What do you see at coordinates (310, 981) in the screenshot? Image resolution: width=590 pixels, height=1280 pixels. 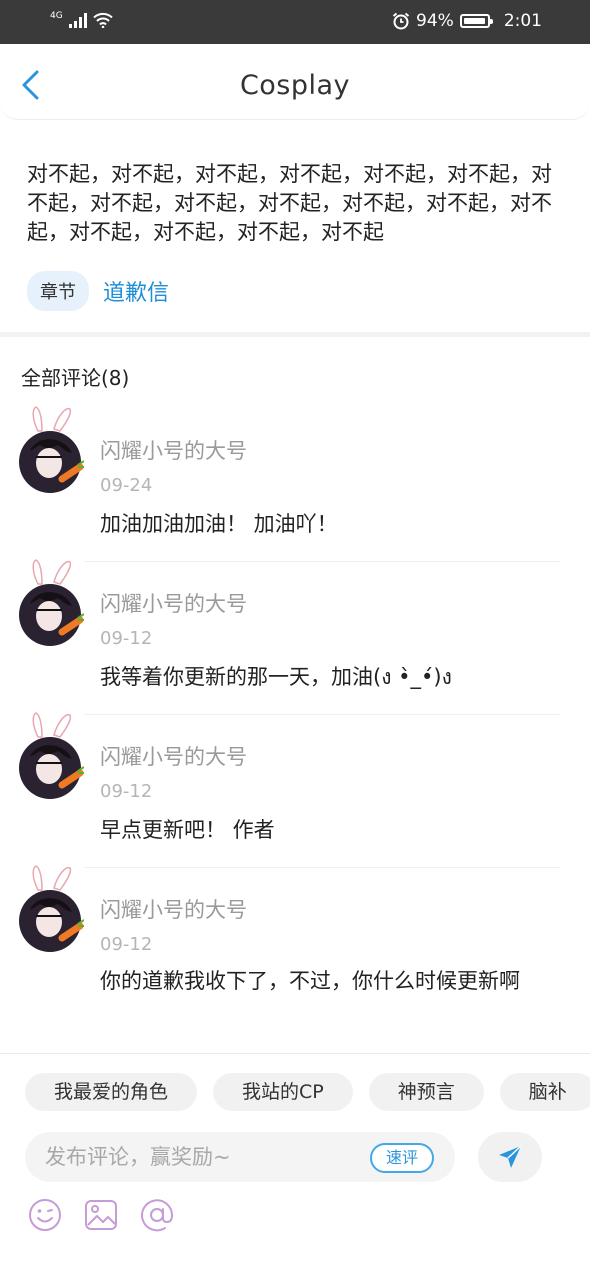 I see `comment-text: 你的道歉我收下了，不过，你什么时候更新啊` at bounding box center [310, 981].